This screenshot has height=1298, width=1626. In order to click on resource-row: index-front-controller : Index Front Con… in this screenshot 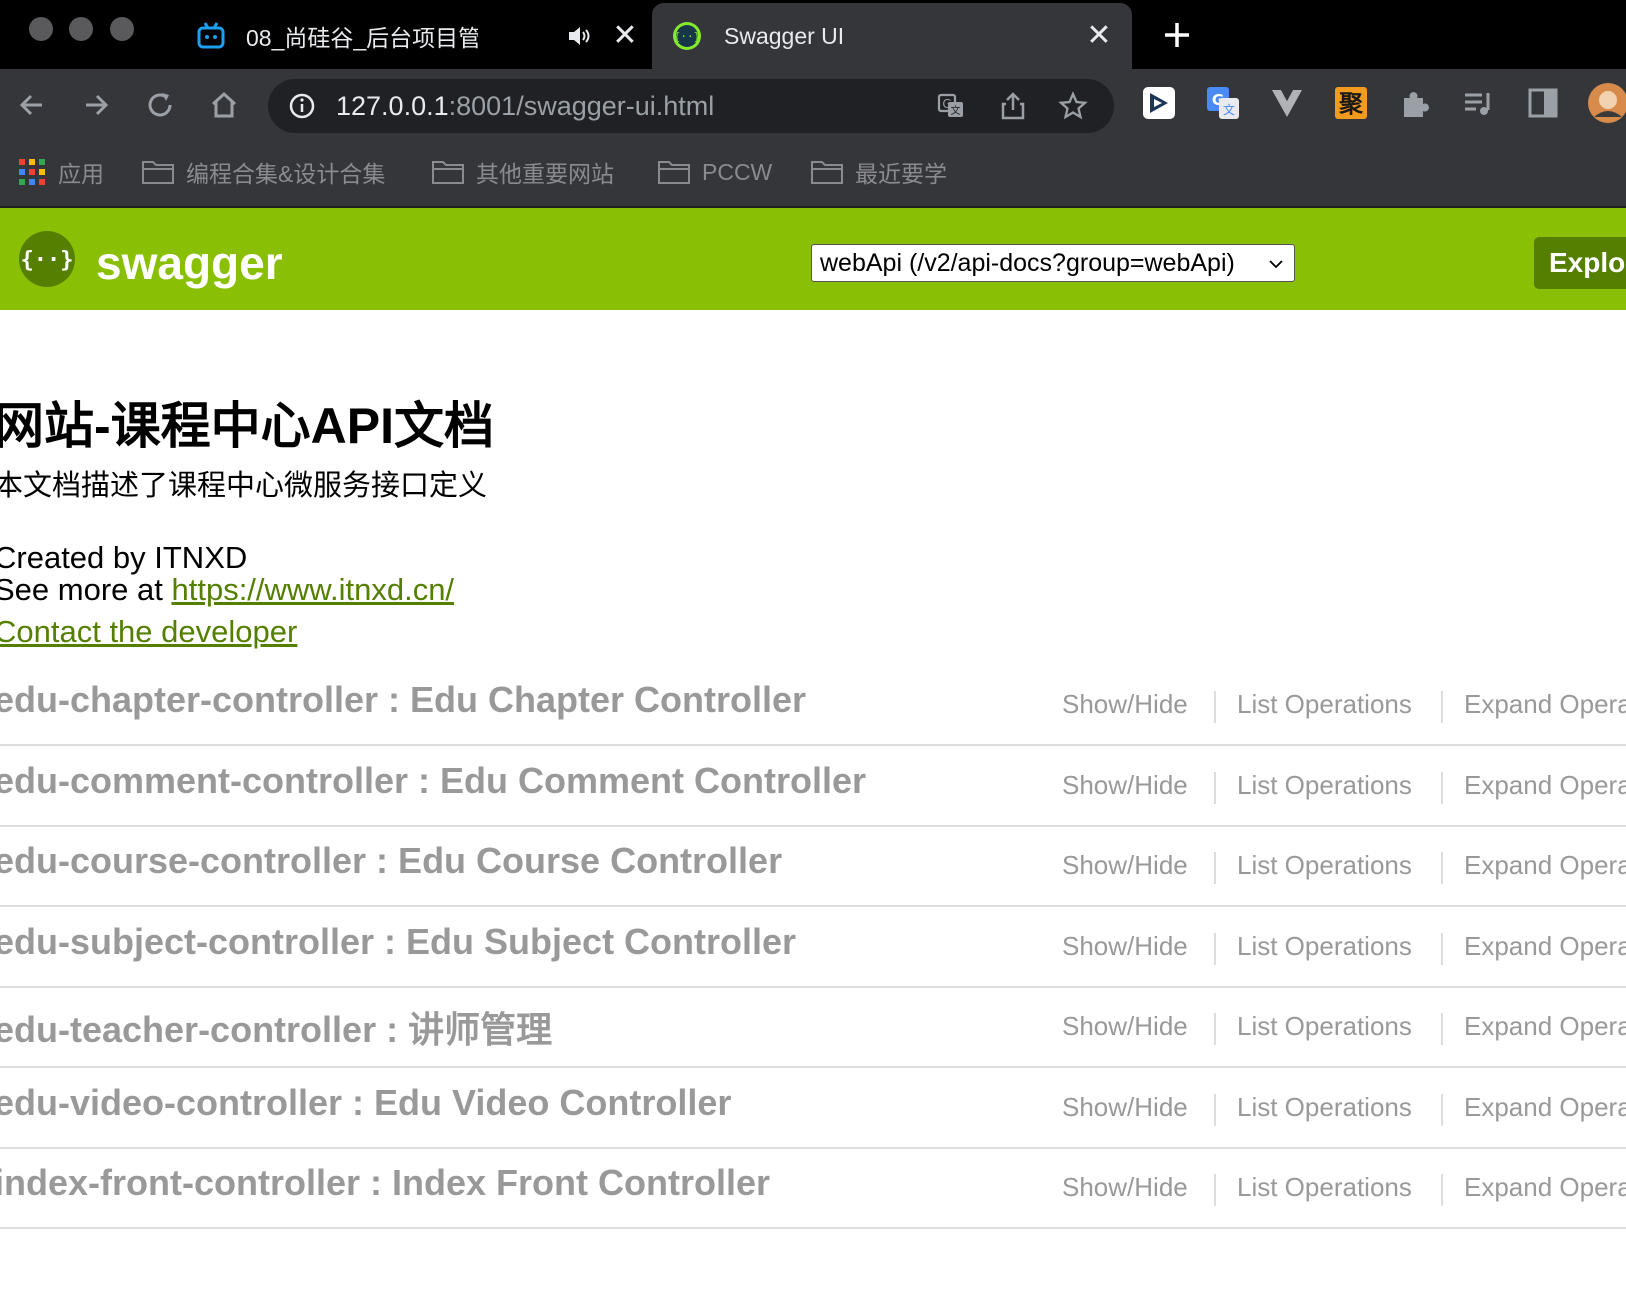, I will do `click(813, 1187)`.